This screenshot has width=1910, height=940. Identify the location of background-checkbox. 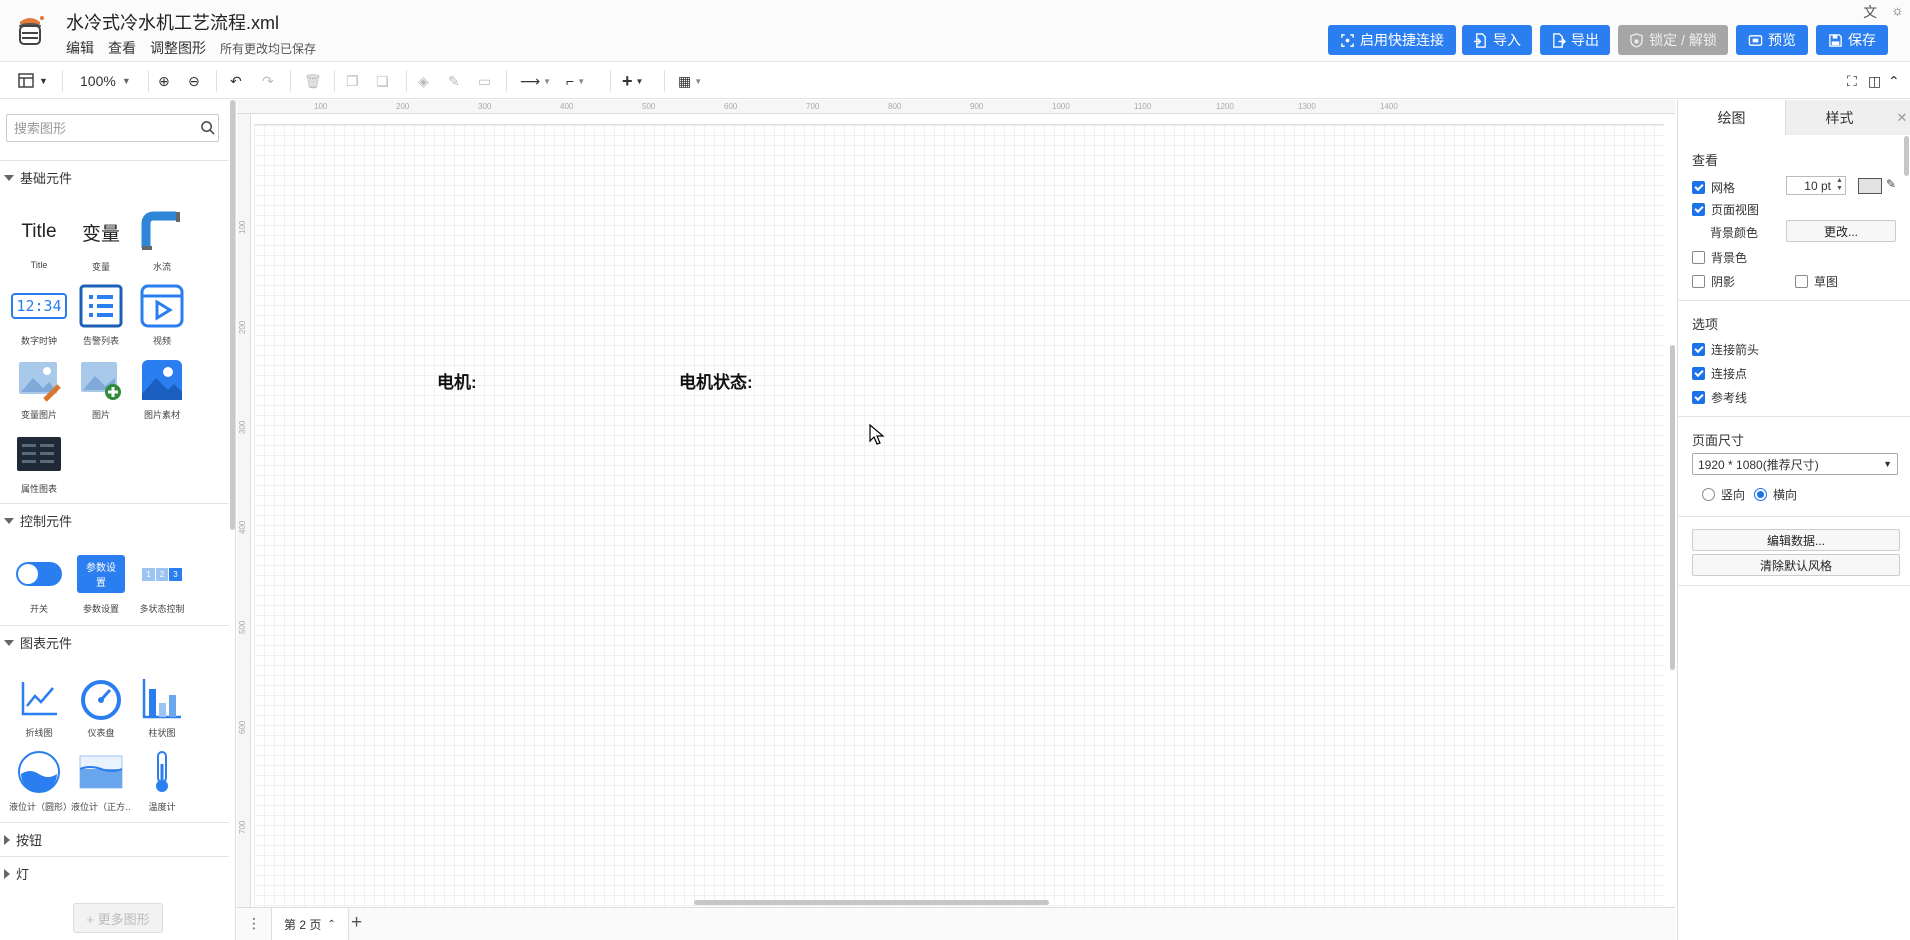
(1698, 257).